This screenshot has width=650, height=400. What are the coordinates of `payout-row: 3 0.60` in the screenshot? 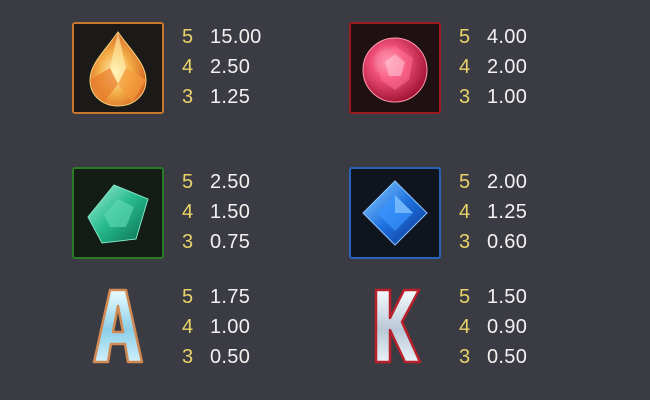 It's located at (493, 242).